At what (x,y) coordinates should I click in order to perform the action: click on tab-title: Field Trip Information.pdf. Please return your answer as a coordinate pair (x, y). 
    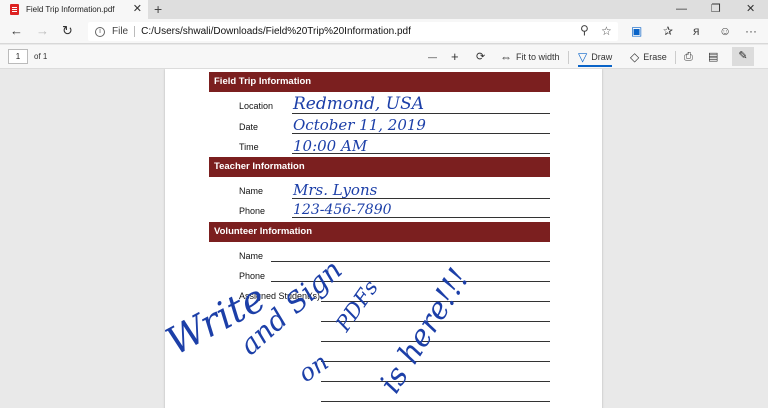
    Looking at the image, I should click on (70, 9).